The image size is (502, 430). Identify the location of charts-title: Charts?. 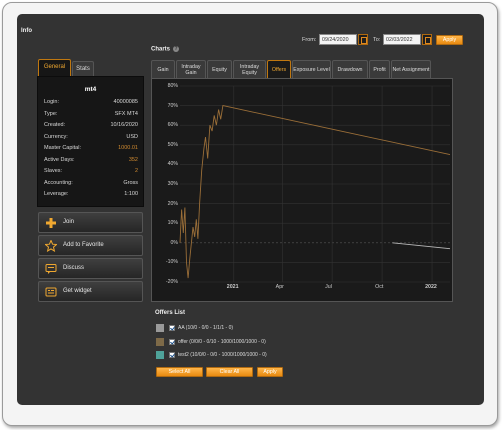
(165, 49).